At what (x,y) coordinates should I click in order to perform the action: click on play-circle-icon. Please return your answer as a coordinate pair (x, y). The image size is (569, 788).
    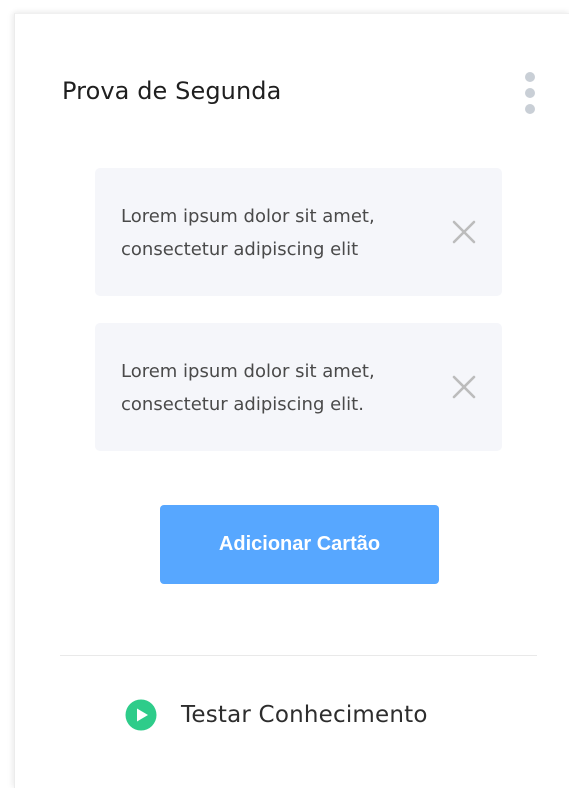
    Looking at the image, I should click on (141, 715).